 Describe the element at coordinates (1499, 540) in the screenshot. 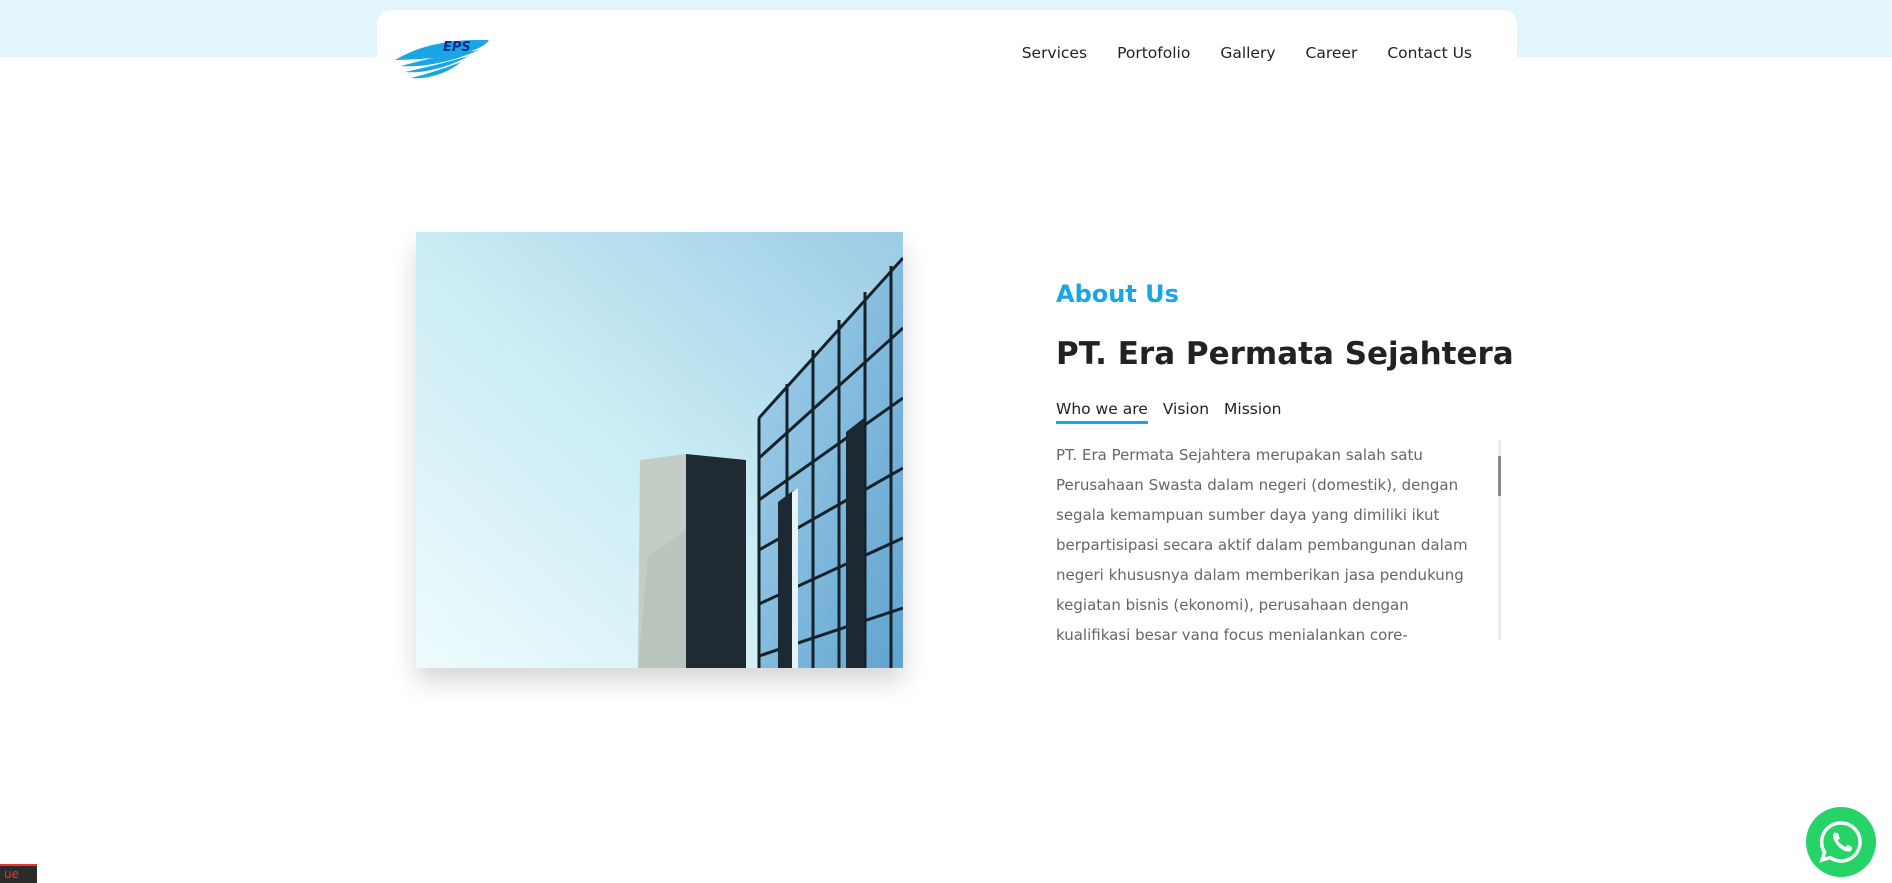

I see `content-scrollbar` at that location.